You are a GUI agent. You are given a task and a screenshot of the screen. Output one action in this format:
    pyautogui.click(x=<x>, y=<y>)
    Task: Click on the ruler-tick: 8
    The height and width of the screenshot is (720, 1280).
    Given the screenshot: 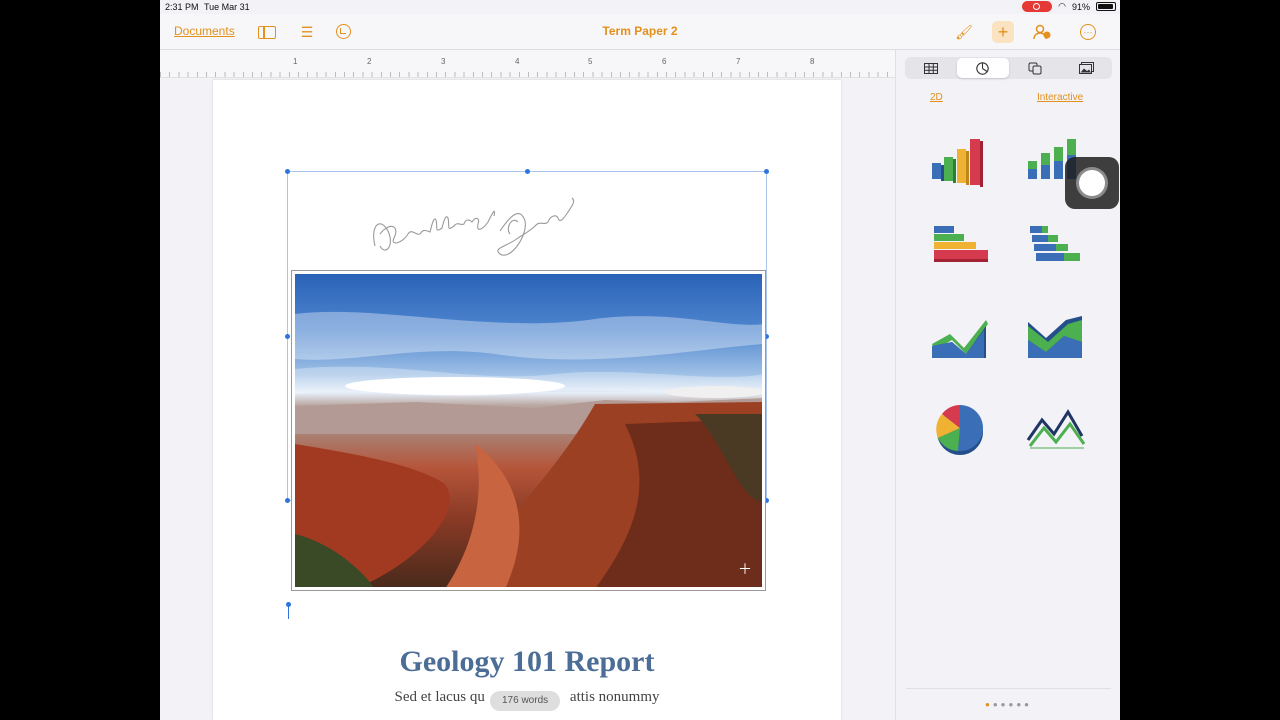 What is the action you would take?
    pyautogui.click(x=812, y=61)
    